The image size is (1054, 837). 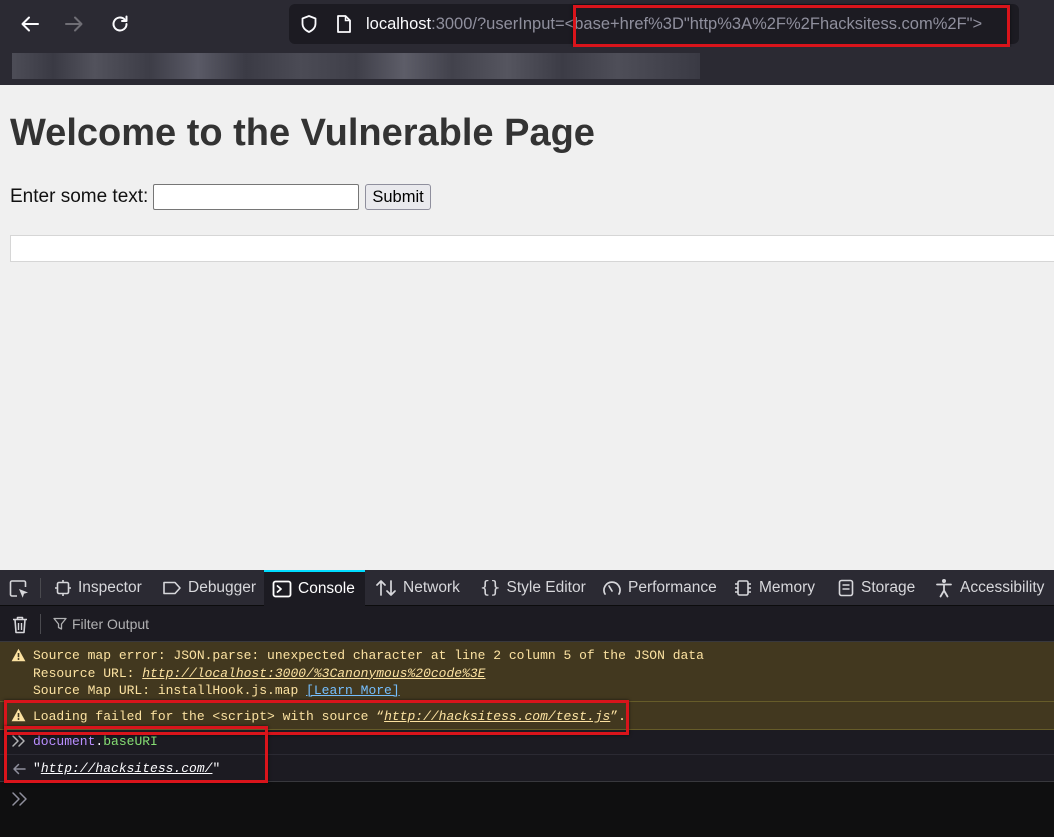 I want to click on tab-label: Inspector, so click(x=110, y=587).